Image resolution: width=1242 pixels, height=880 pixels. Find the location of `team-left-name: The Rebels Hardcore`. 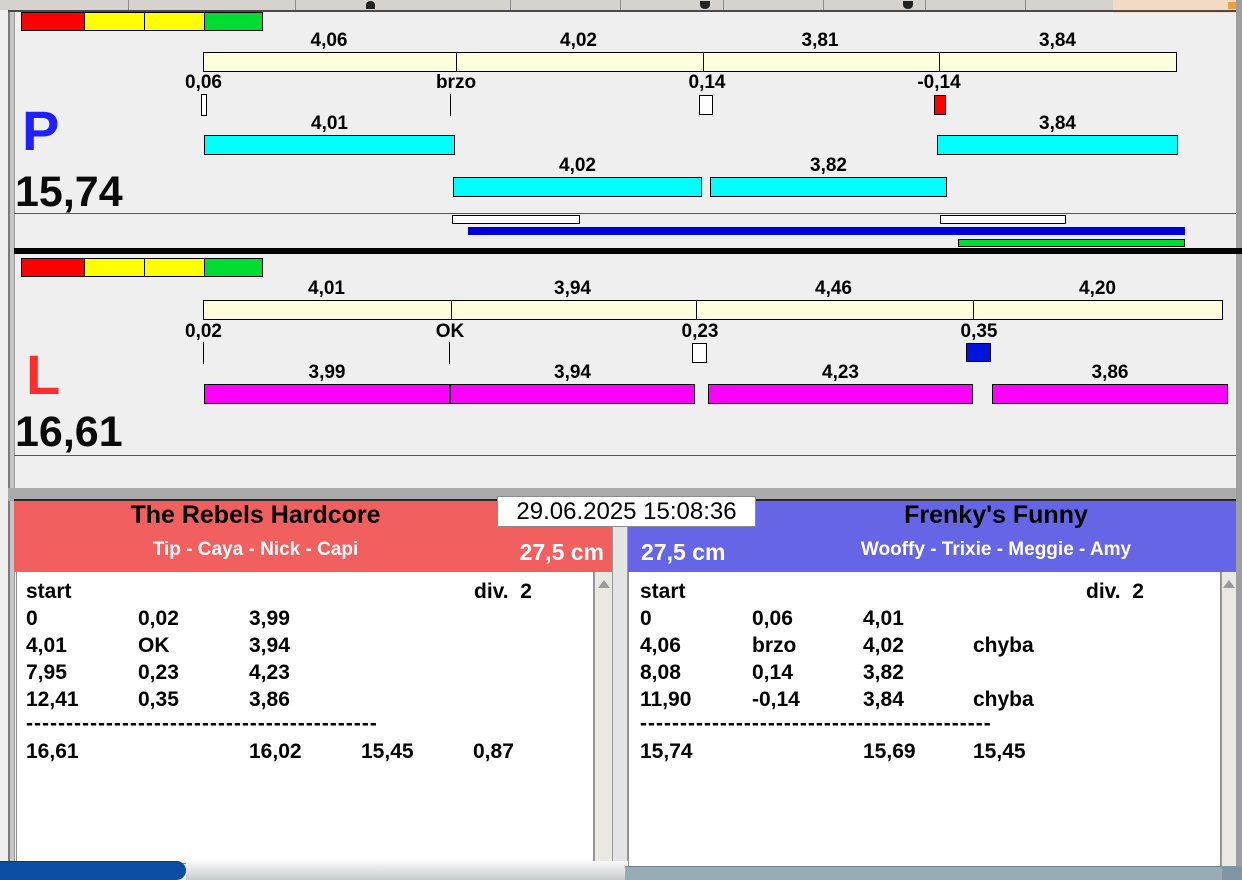

team-left-name: The Rebels Hardcore is located at coordinates (255, 515).